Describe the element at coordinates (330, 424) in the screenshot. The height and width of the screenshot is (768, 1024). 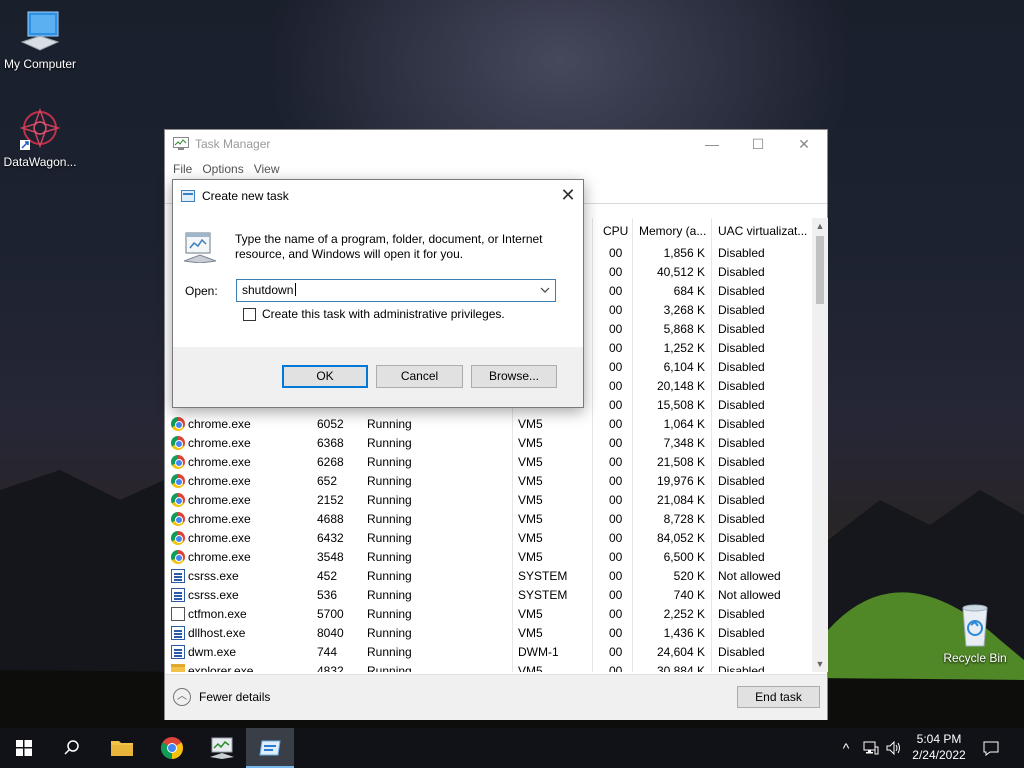
I see `pid-cell: 6052` at that location.